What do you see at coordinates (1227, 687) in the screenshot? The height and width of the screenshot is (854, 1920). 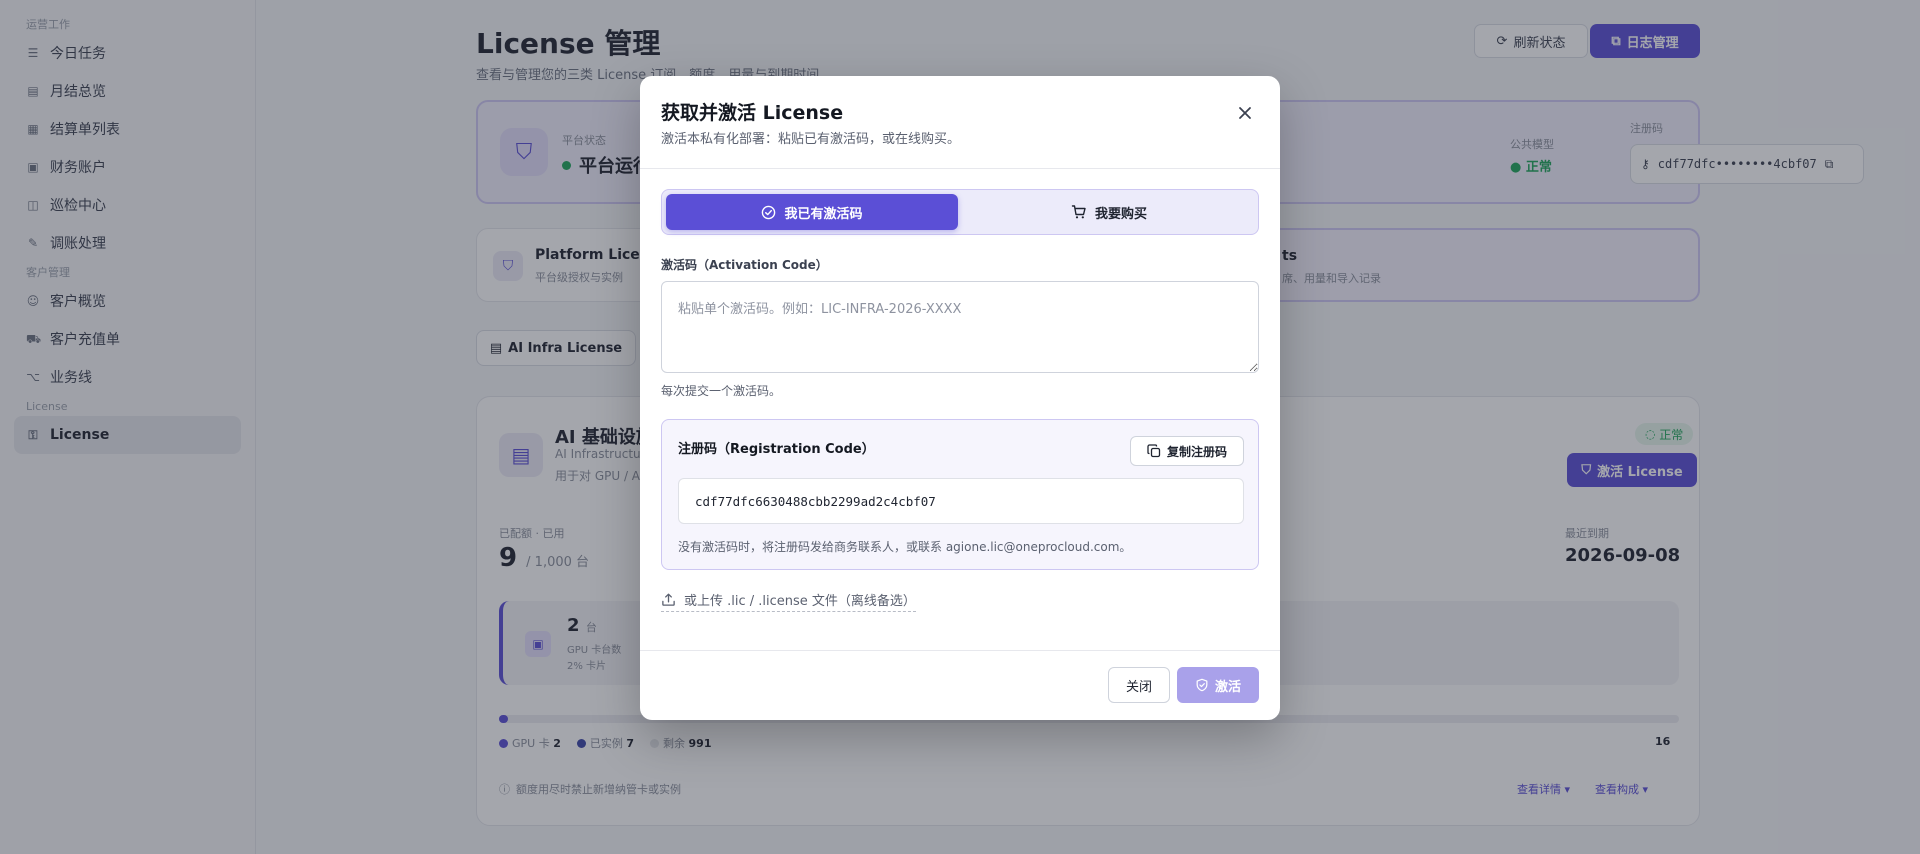 I see `activate-button-label: 激活` at bounding box center [1227, 687].